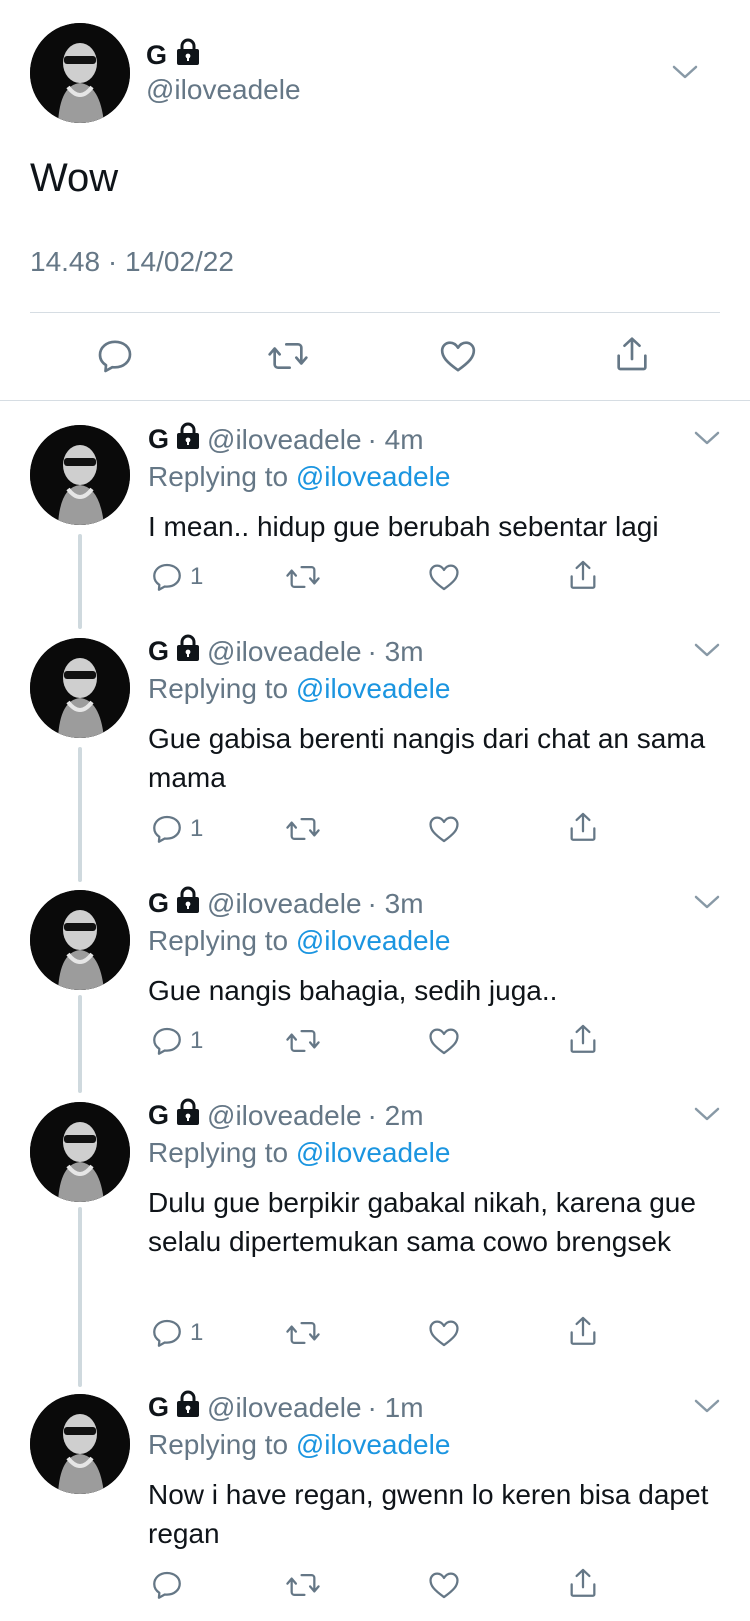 The height and width of the screenshot is (1621, 750). What do you see at coordinates (375, 400) in the screenshot?
I see `section-divider` at bounding box center [375, 400].